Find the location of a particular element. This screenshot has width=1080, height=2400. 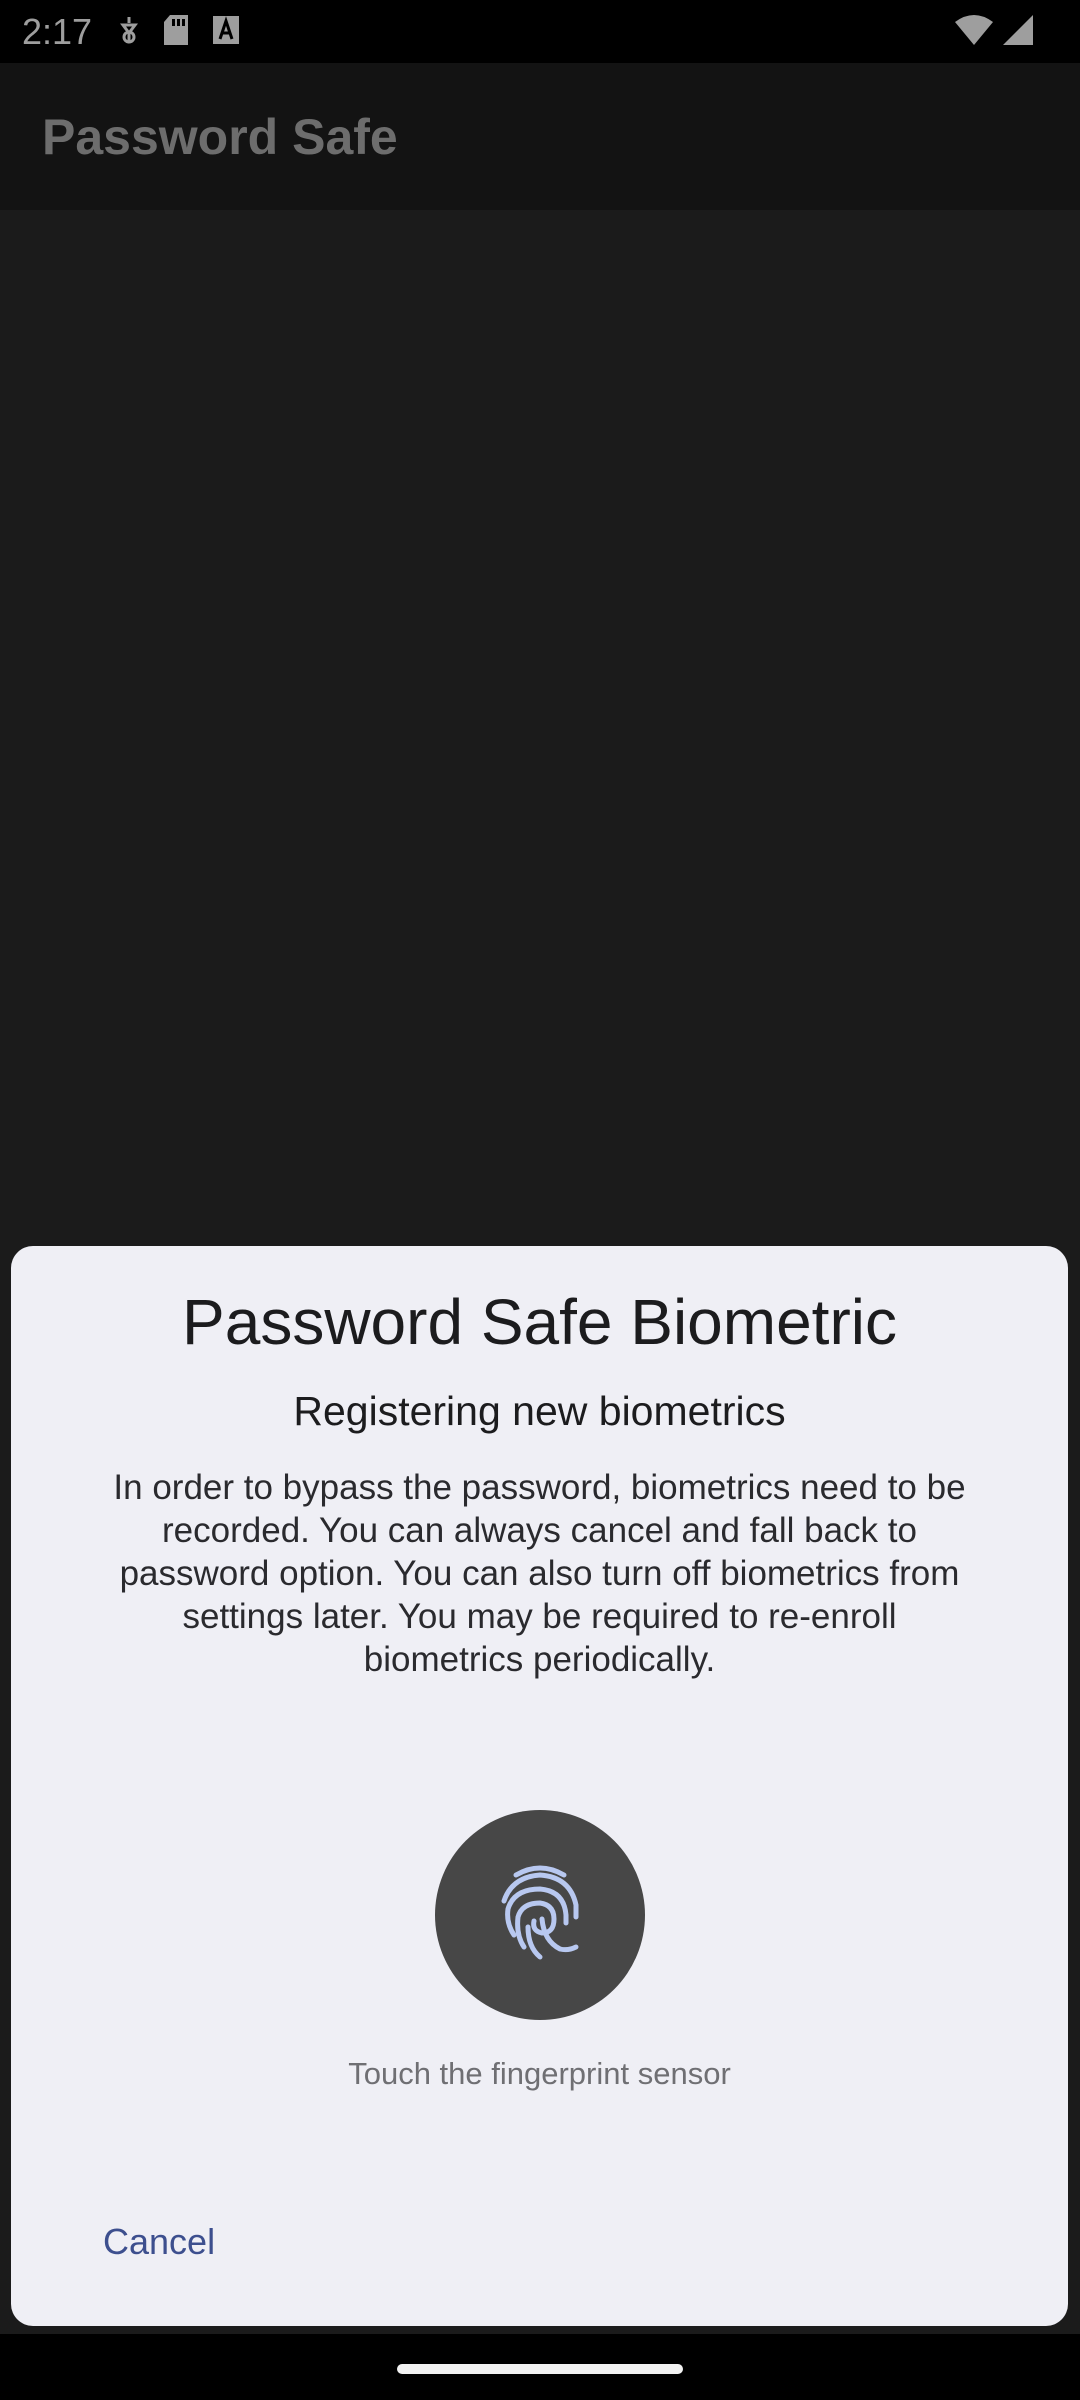

sd-card-icon is located at coordinates (176, 32).